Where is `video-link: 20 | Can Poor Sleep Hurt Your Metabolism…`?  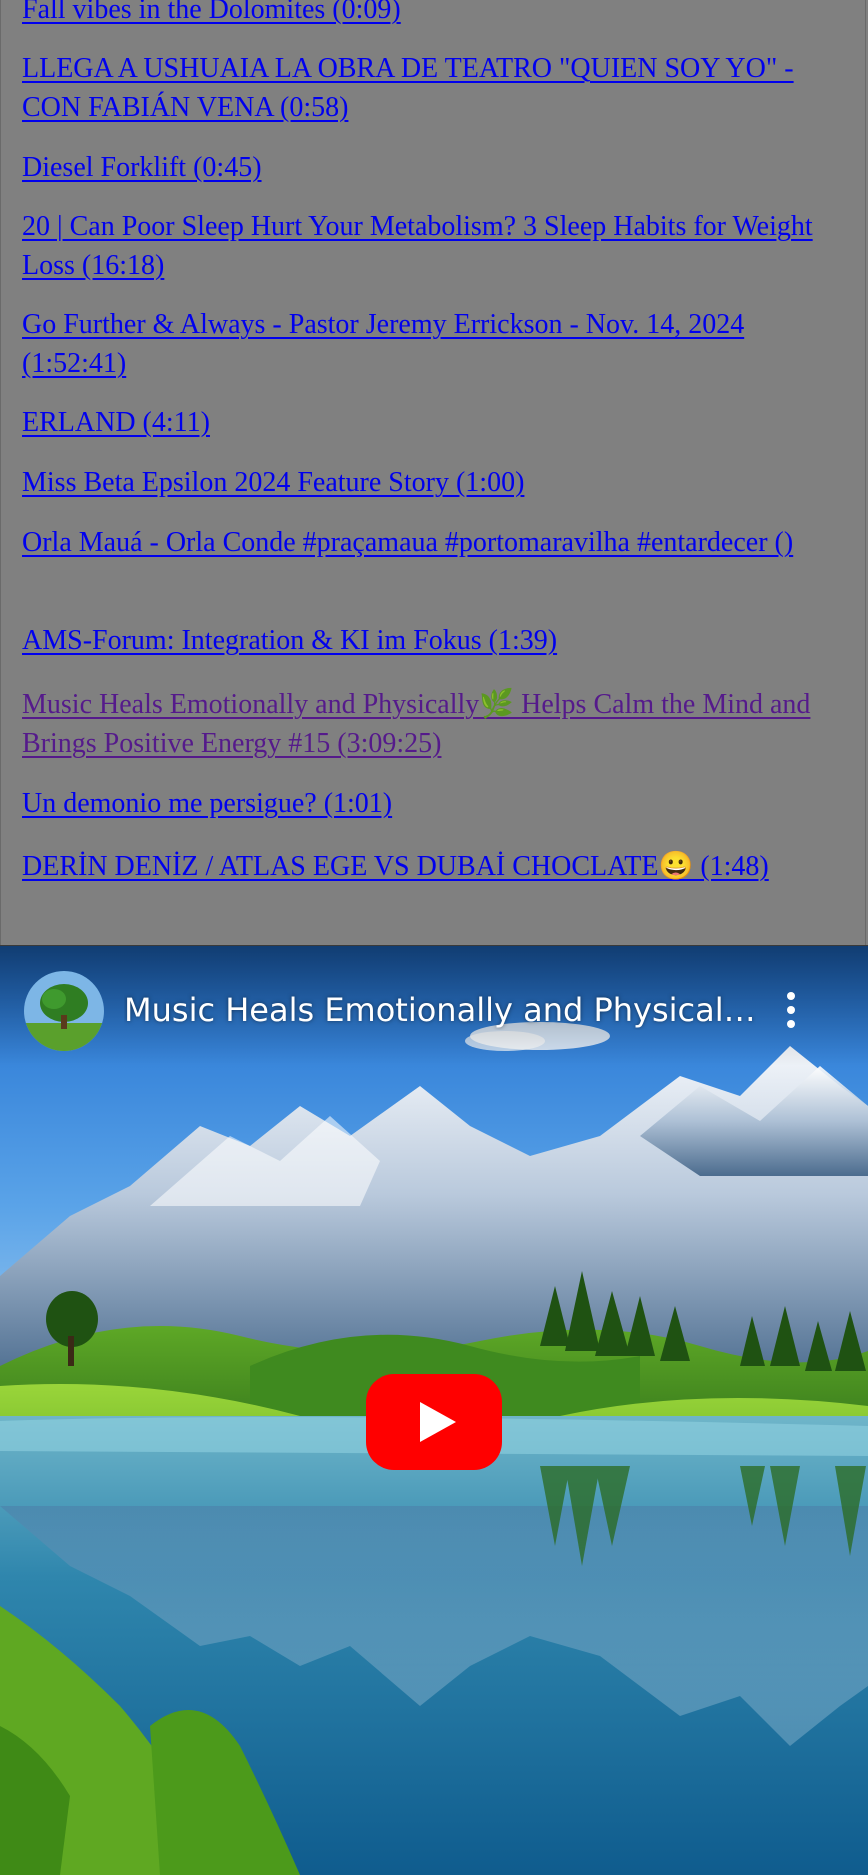
video-link: 20 | Can Poor Sleep Hurt Your Metabolism… is located at coordinates (432, 246).